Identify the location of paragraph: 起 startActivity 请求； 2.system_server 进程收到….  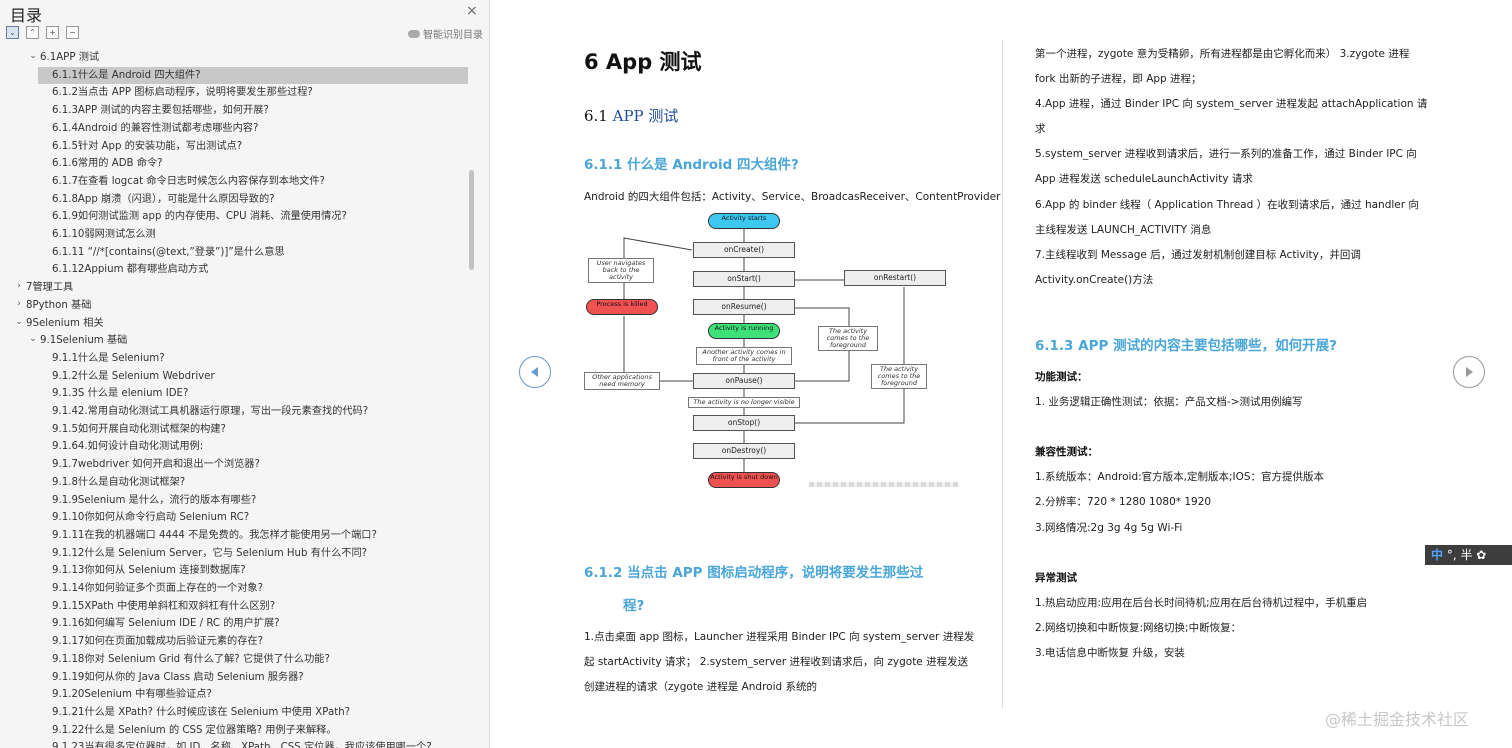
(776, 662).